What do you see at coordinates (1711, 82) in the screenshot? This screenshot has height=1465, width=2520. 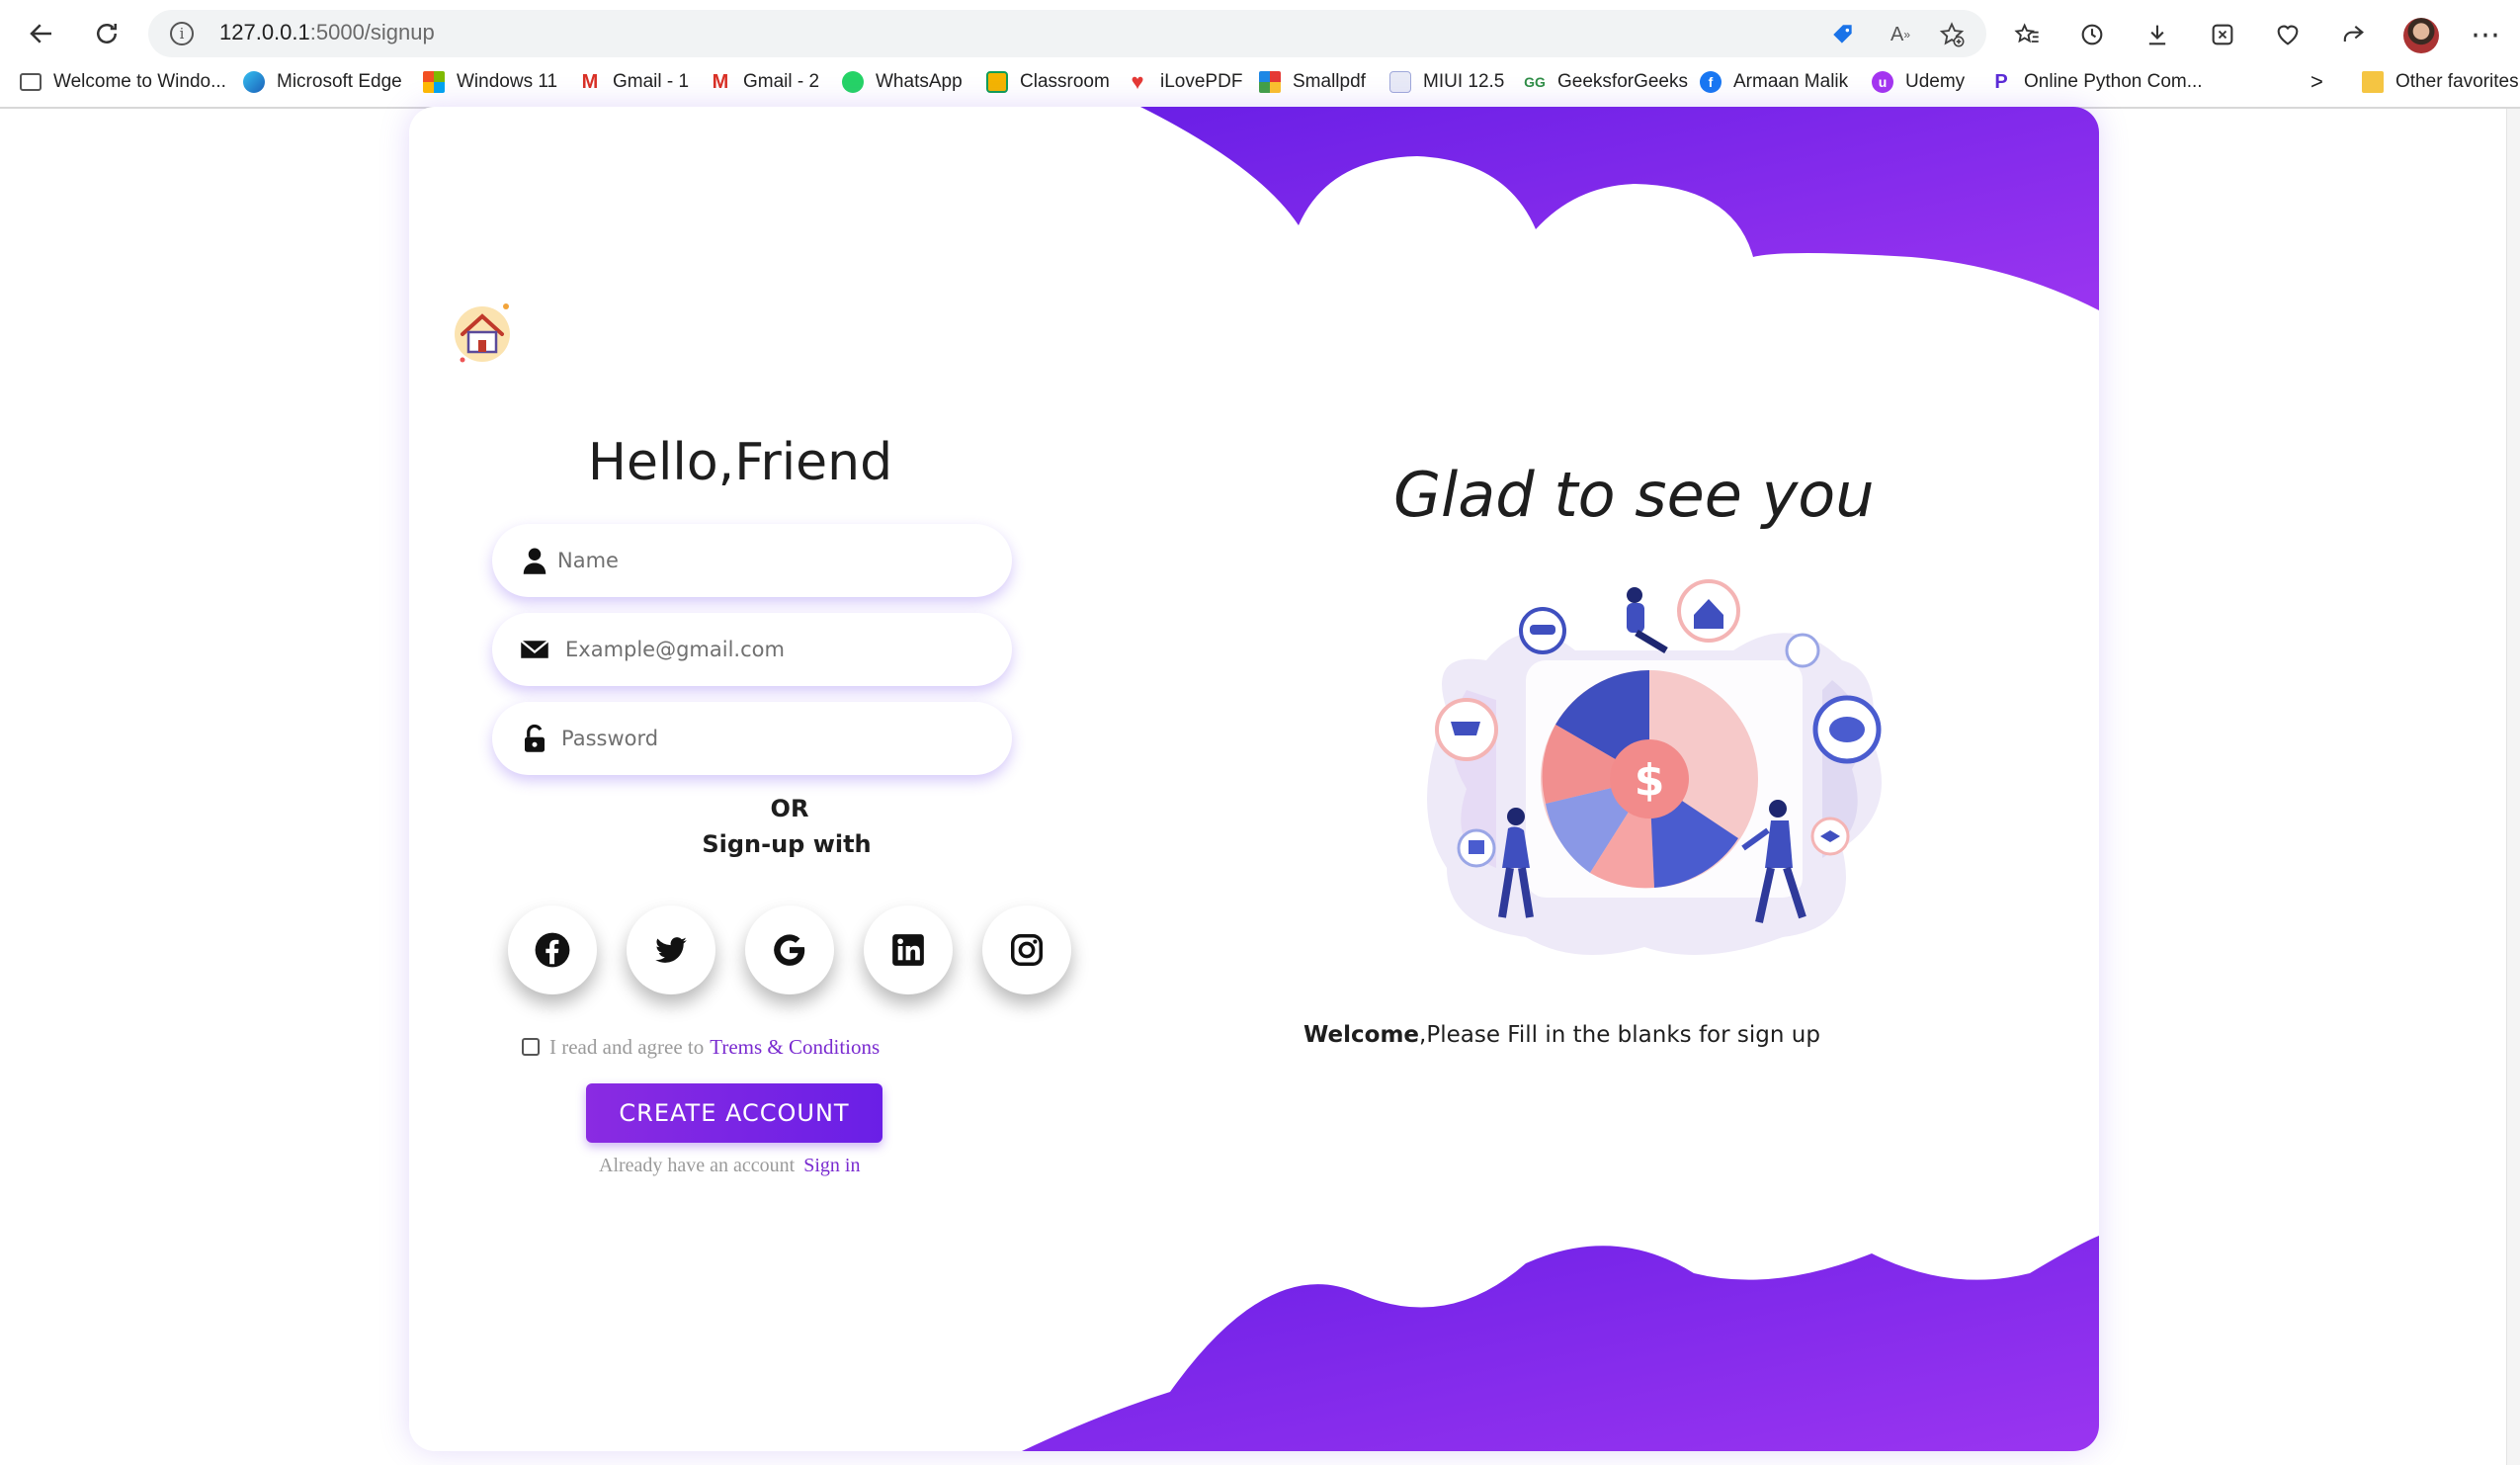 I see `facebook-icon: f` at bounding box center [1711, 82].